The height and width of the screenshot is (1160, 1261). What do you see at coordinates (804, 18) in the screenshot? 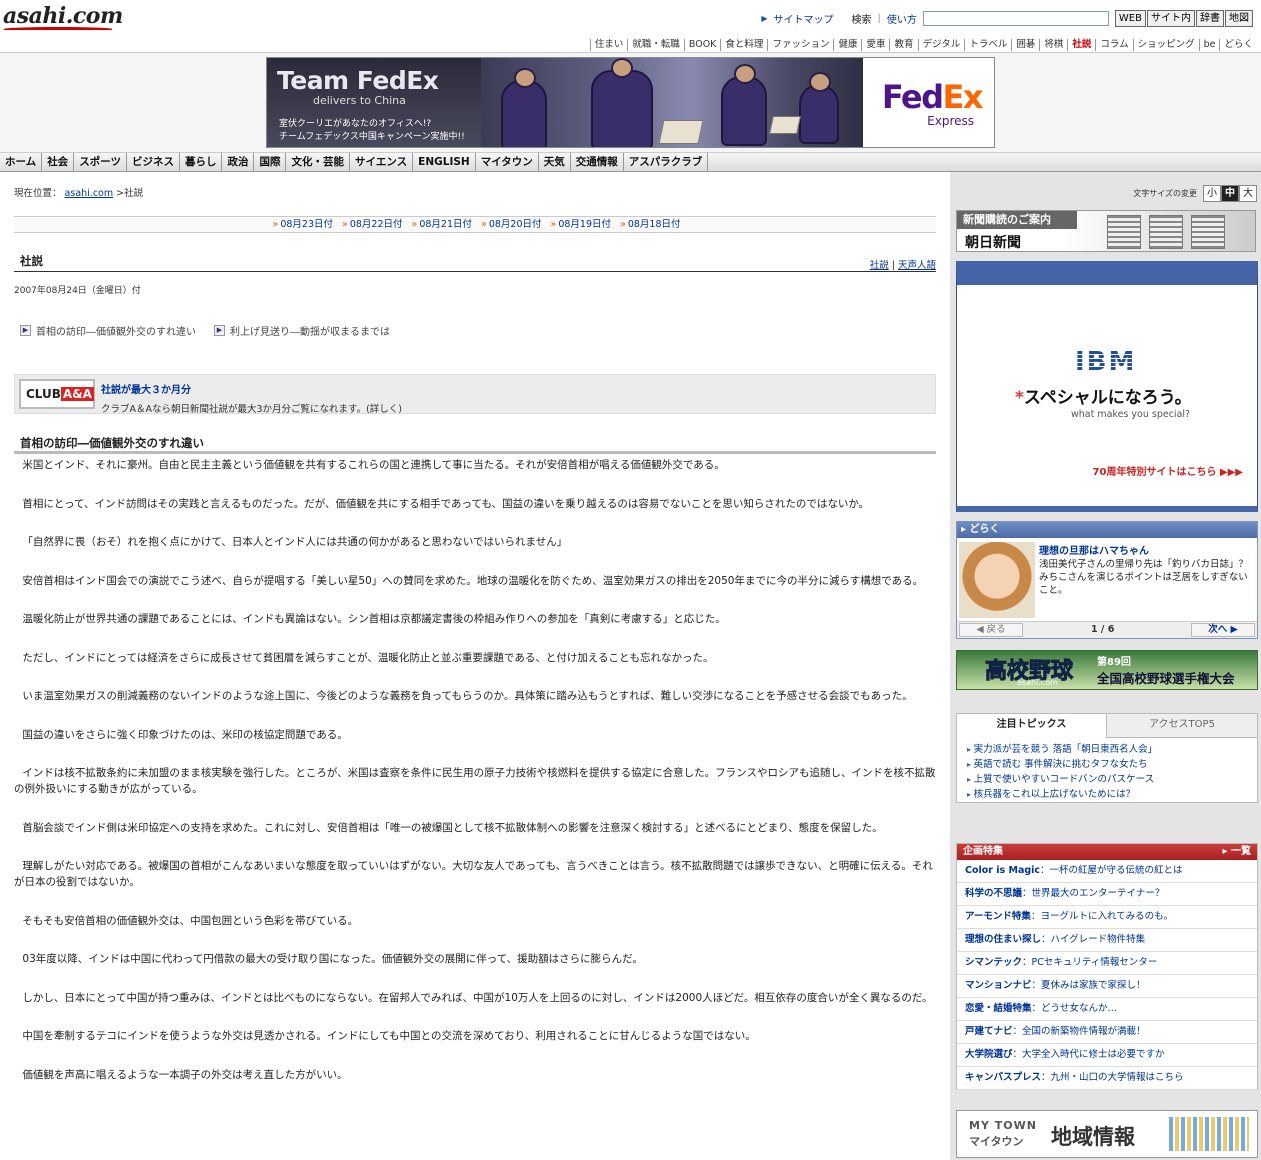
I see `sitemap-link: サイトマップ` at bounding box center [804, 18].